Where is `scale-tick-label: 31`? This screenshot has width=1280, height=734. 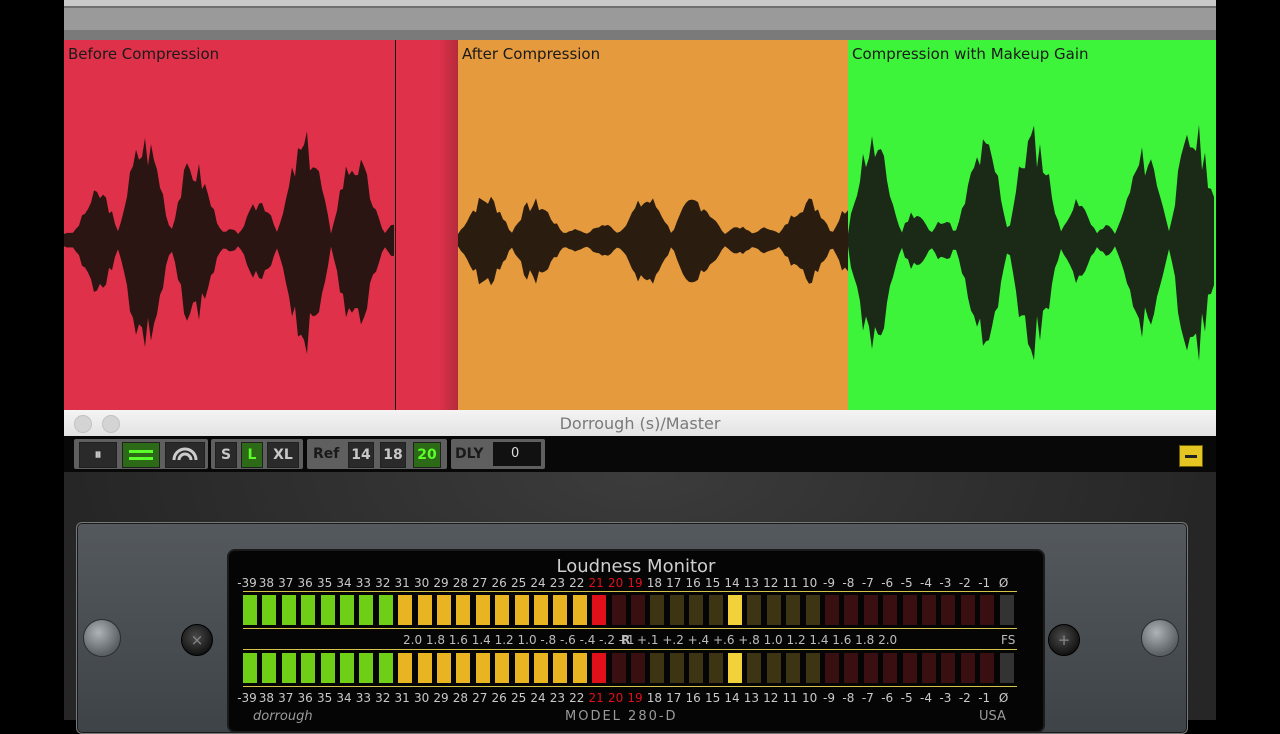 scale-tick-label: 31 is located at coordinates (402, 583).